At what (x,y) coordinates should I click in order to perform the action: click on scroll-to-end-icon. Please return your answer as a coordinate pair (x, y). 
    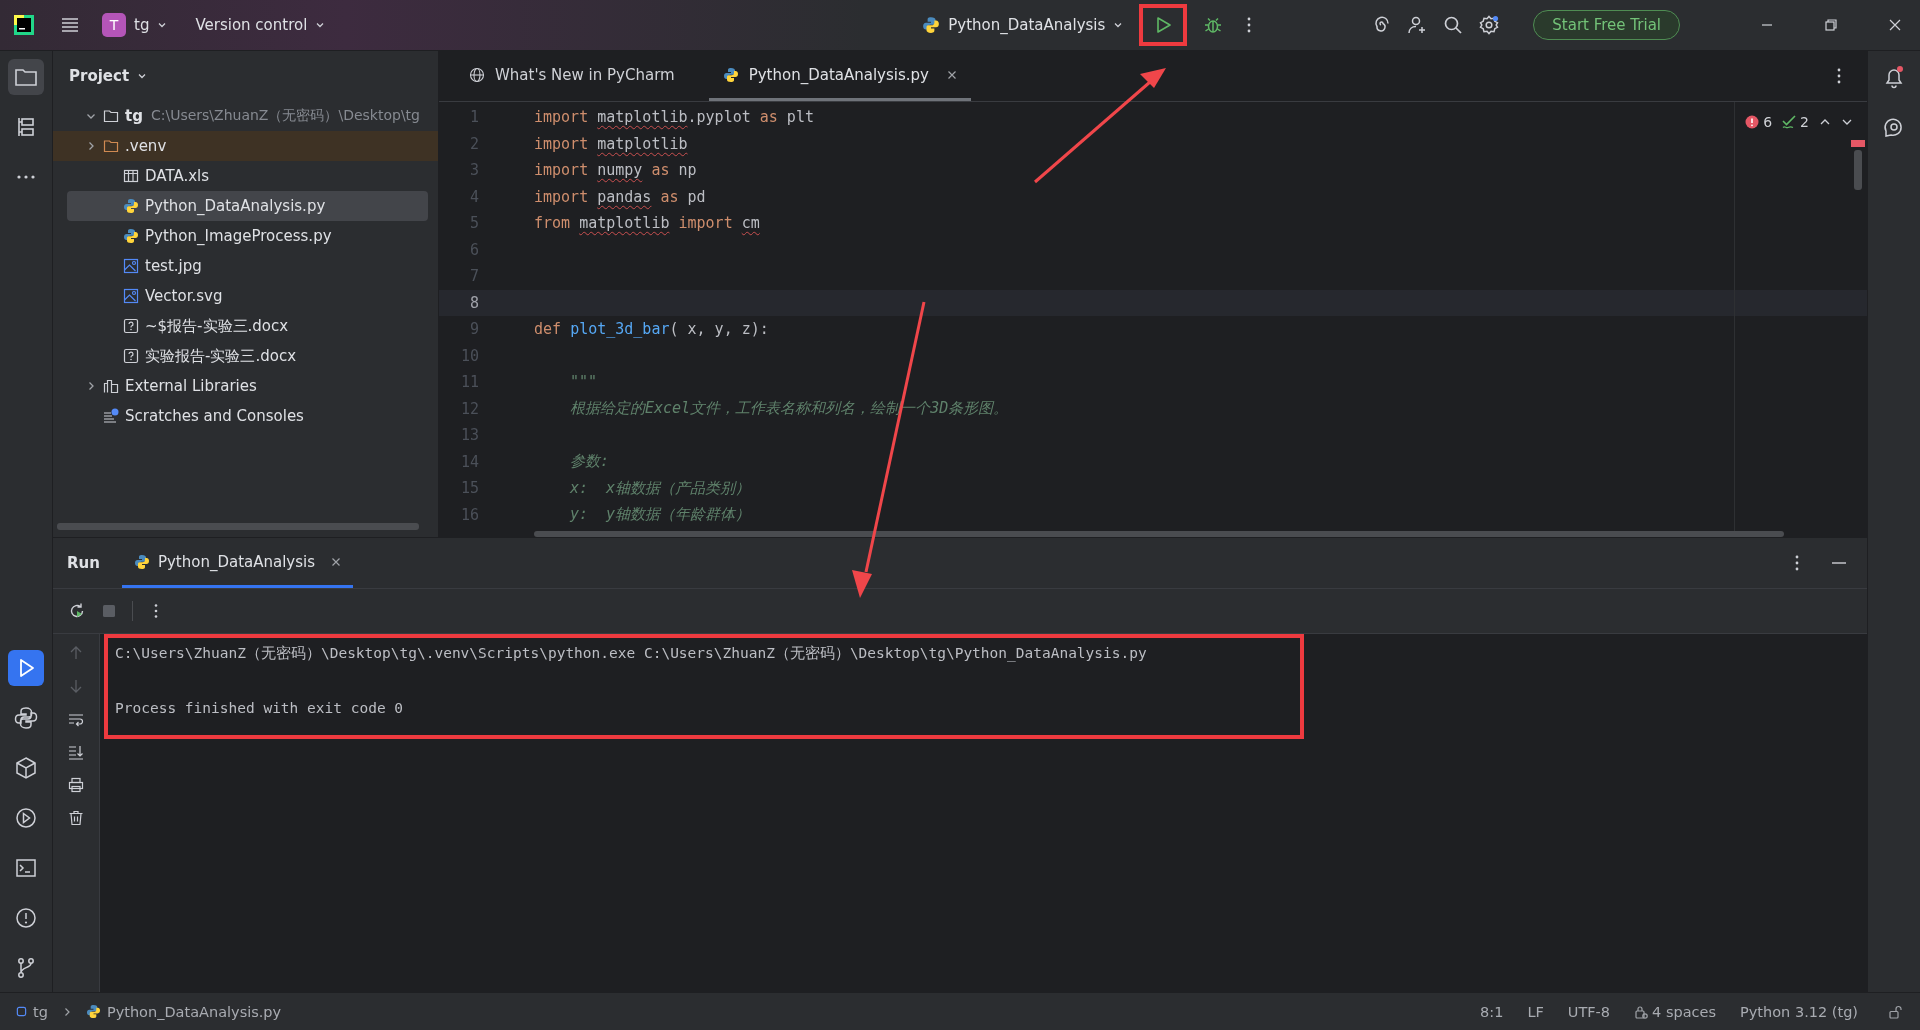
    Looking at the image, I should click on (76, 752).